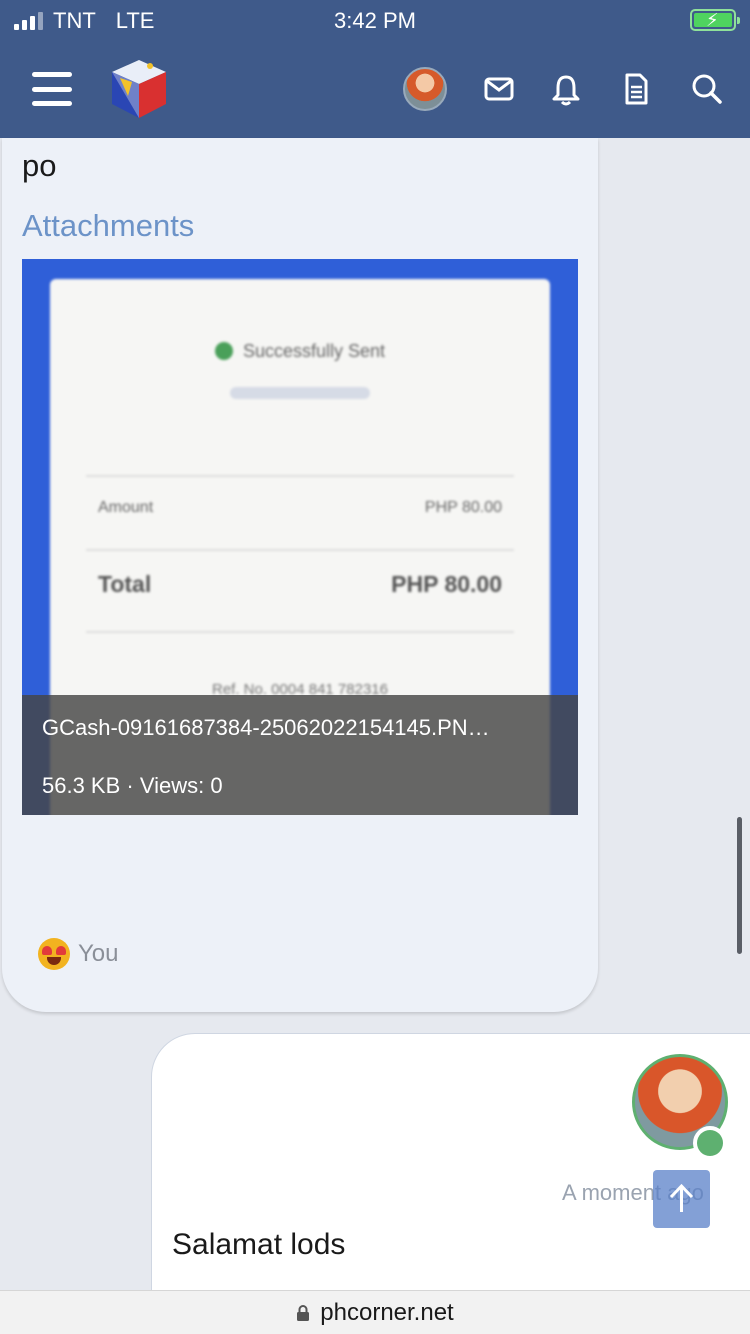 The height and width of the screenshot is (1334, 750). Describe the element at coordinates (98, 953) in the screenshot. I see `reaction-user: You` at that location.